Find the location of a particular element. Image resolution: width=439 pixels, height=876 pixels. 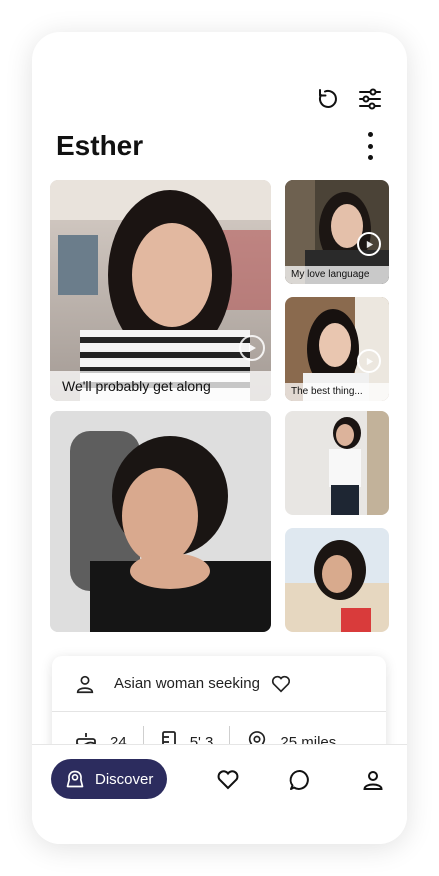

refresh-icon is located at coordinates (327, 98).